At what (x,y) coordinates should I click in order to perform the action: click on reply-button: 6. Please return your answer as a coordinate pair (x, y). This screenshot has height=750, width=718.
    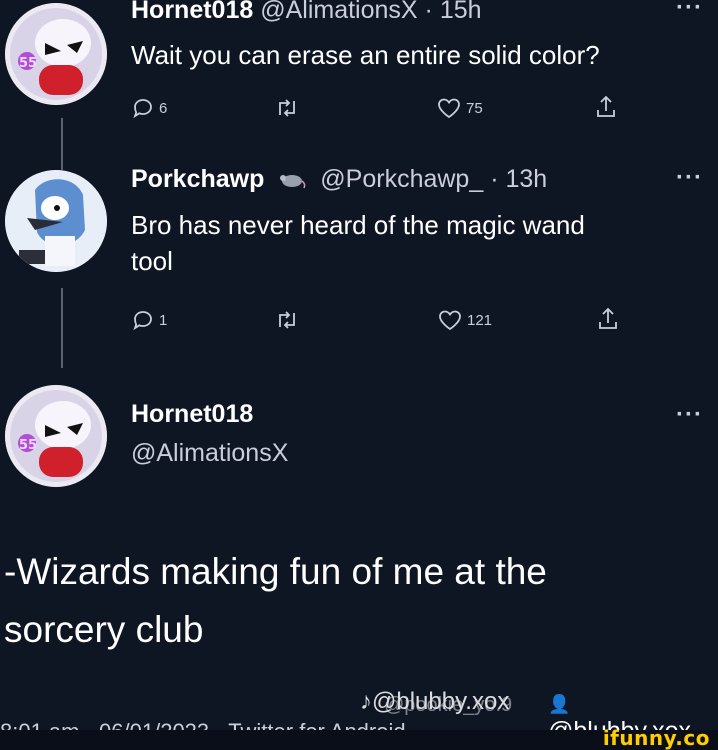
    Looking at the image, I should click on (149, 108).